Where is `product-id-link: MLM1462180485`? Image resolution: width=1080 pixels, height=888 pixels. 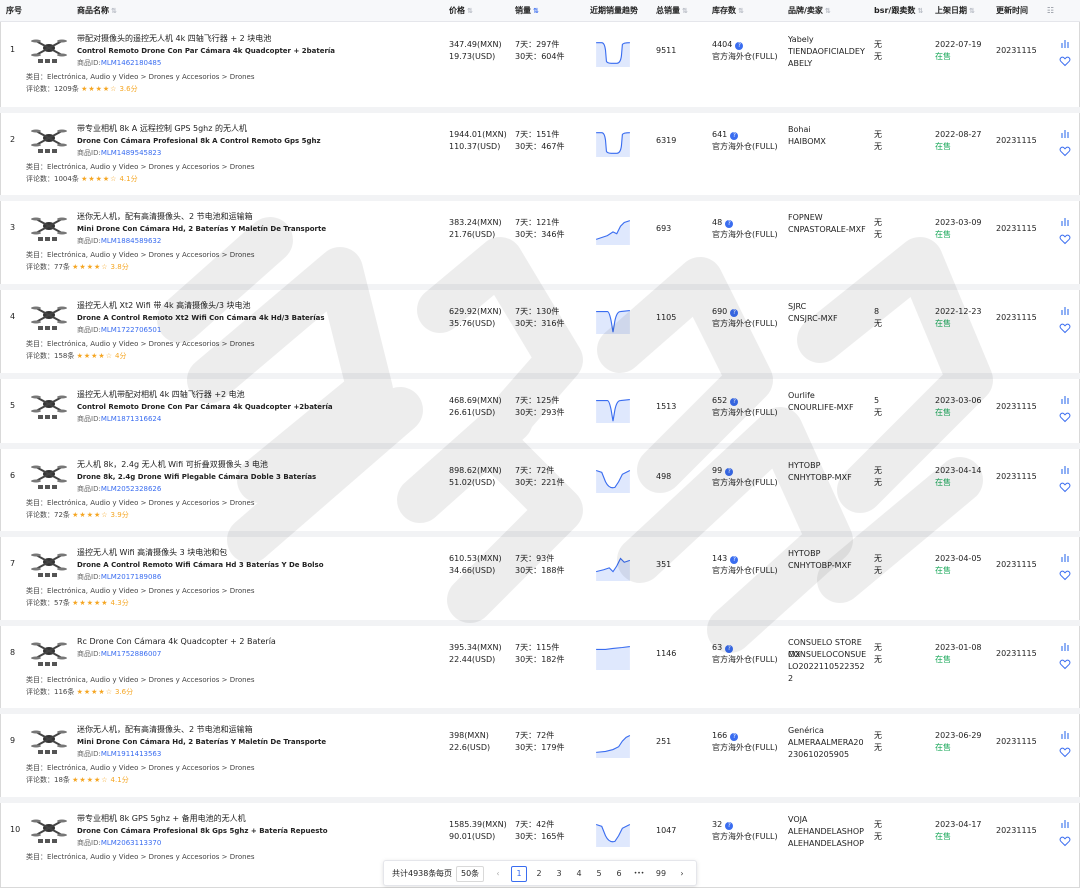 product-id-link: MLM1462180485 is located at coordinates (131, 63).